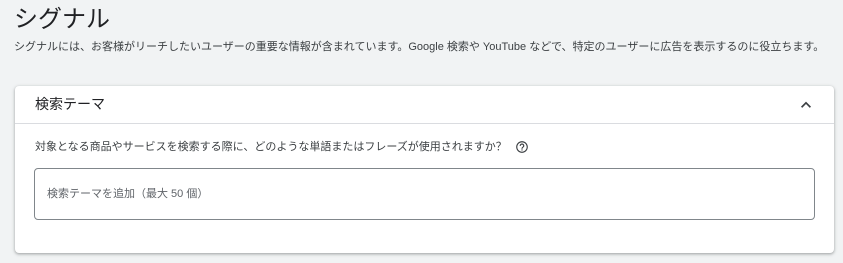  Describe the element at coordinates (424, 105) in the screenshot. I see `card-header: 検索テーマ` at that location.